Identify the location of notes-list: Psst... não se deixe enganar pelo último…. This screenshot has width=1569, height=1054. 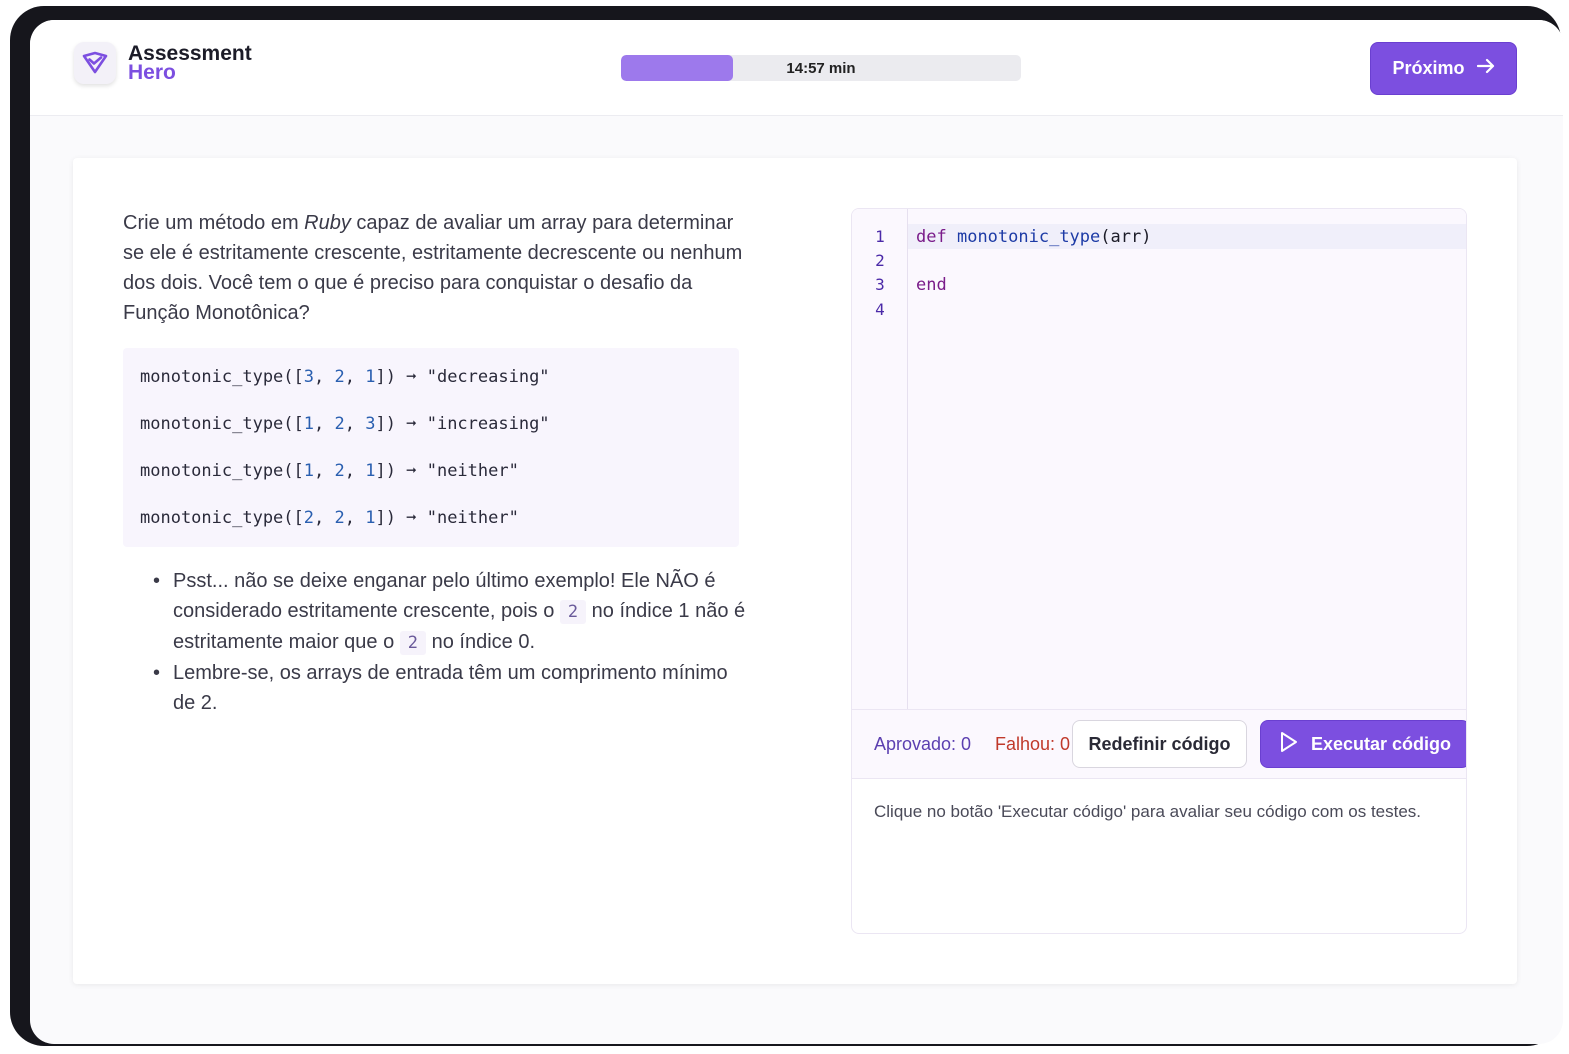
(453, 642).